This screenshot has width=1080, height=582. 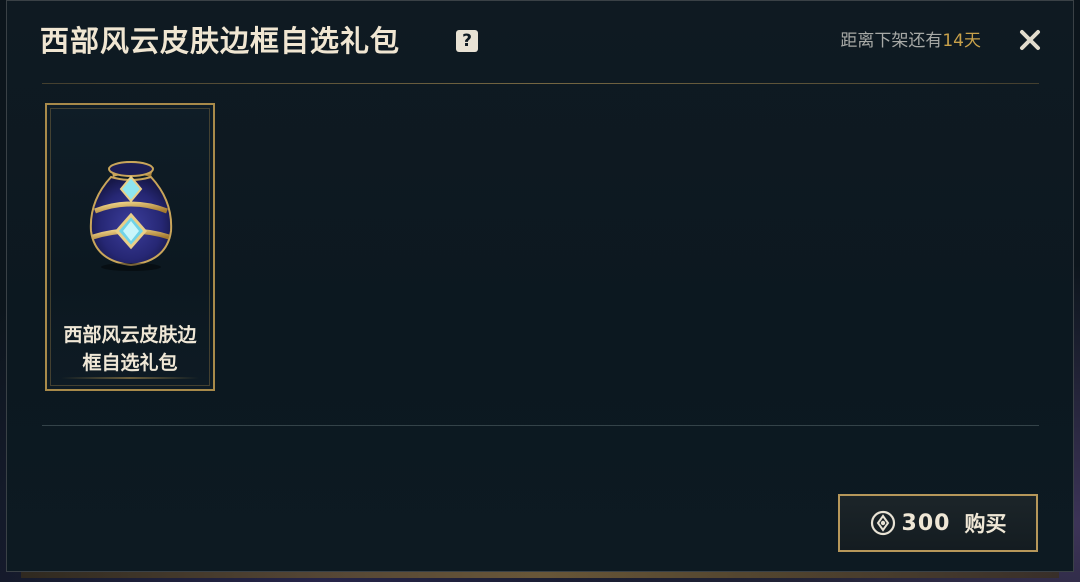 I want to click on card-footer-trim, so click(x=130, y=378).